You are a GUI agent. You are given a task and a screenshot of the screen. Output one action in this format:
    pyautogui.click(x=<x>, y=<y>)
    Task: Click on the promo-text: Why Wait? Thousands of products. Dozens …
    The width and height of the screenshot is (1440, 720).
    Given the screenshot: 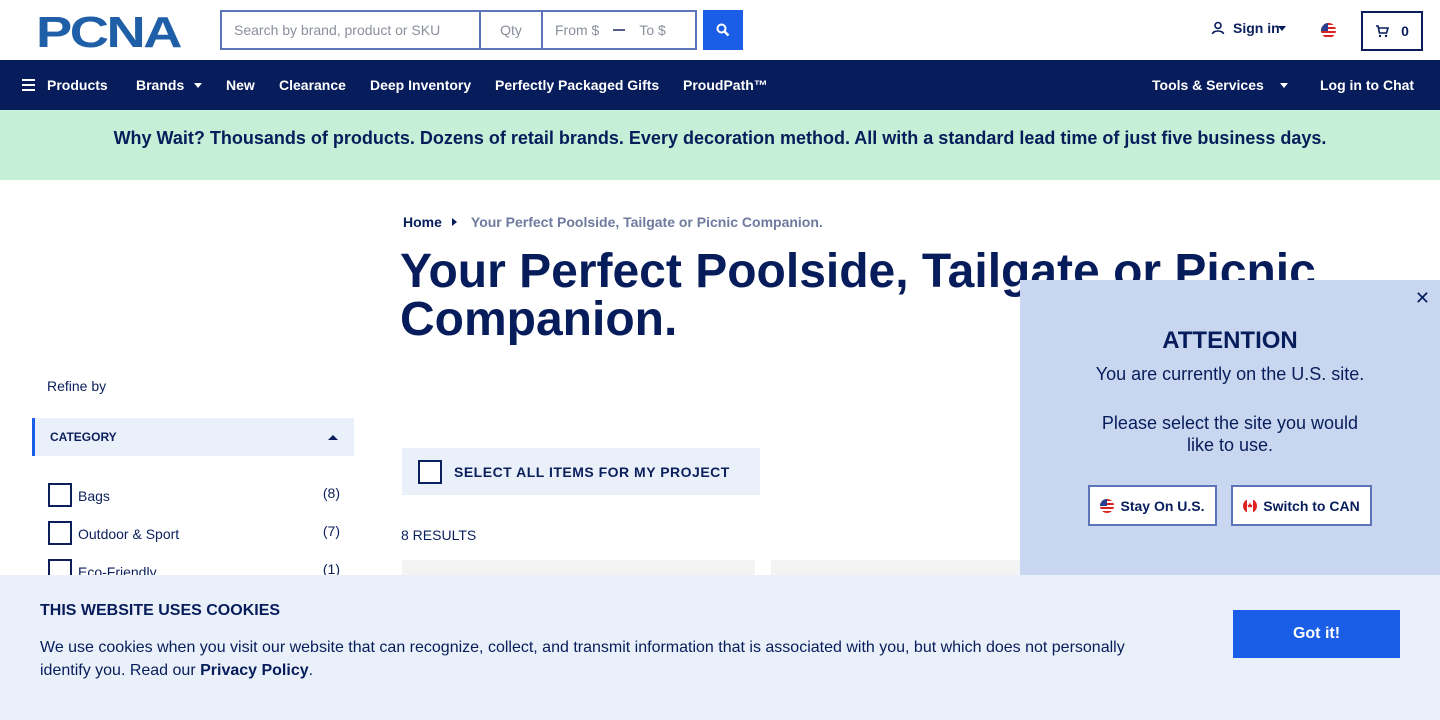 What is the action you would take?
    pyautogui.click(x=720, y=137)
    